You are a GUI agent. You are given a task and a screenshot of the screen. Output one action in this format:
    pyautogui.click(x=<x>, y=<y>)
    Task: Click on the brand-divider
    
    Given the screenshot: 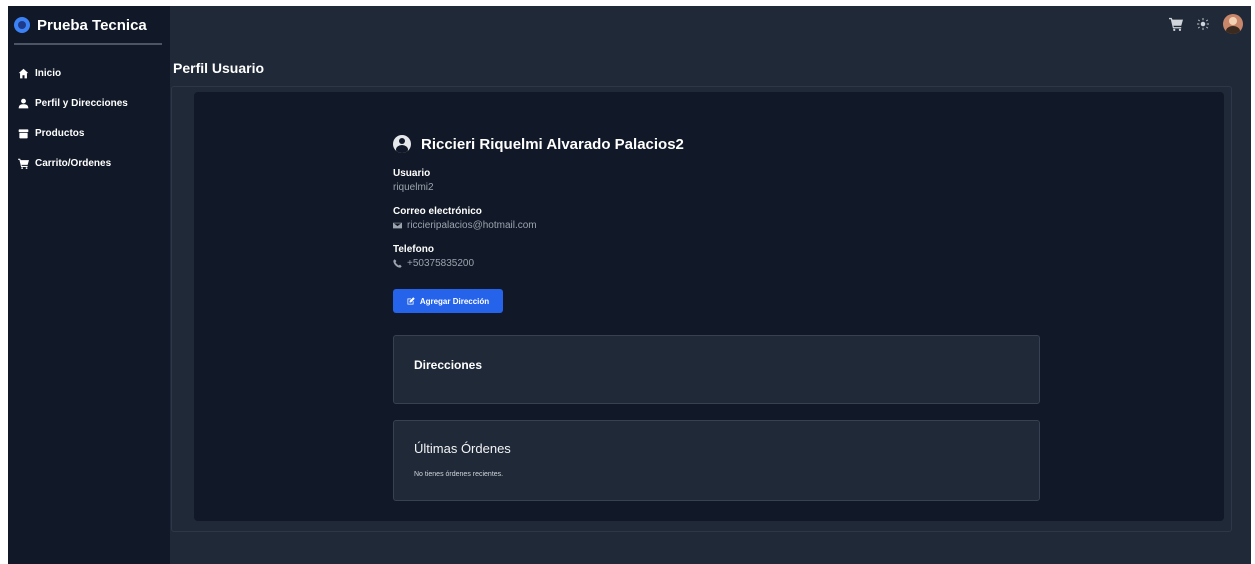 What is the action you would take?
    pyautogui.click(x=88, y=44)
    